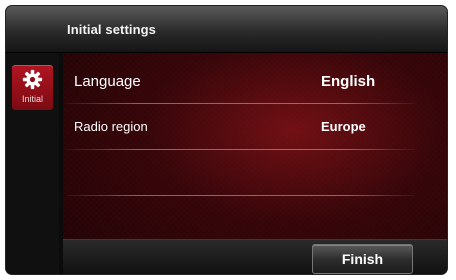 The height and width of the screenshot is (280, 456). I want to click on setting-value: English, so click(348, 81).